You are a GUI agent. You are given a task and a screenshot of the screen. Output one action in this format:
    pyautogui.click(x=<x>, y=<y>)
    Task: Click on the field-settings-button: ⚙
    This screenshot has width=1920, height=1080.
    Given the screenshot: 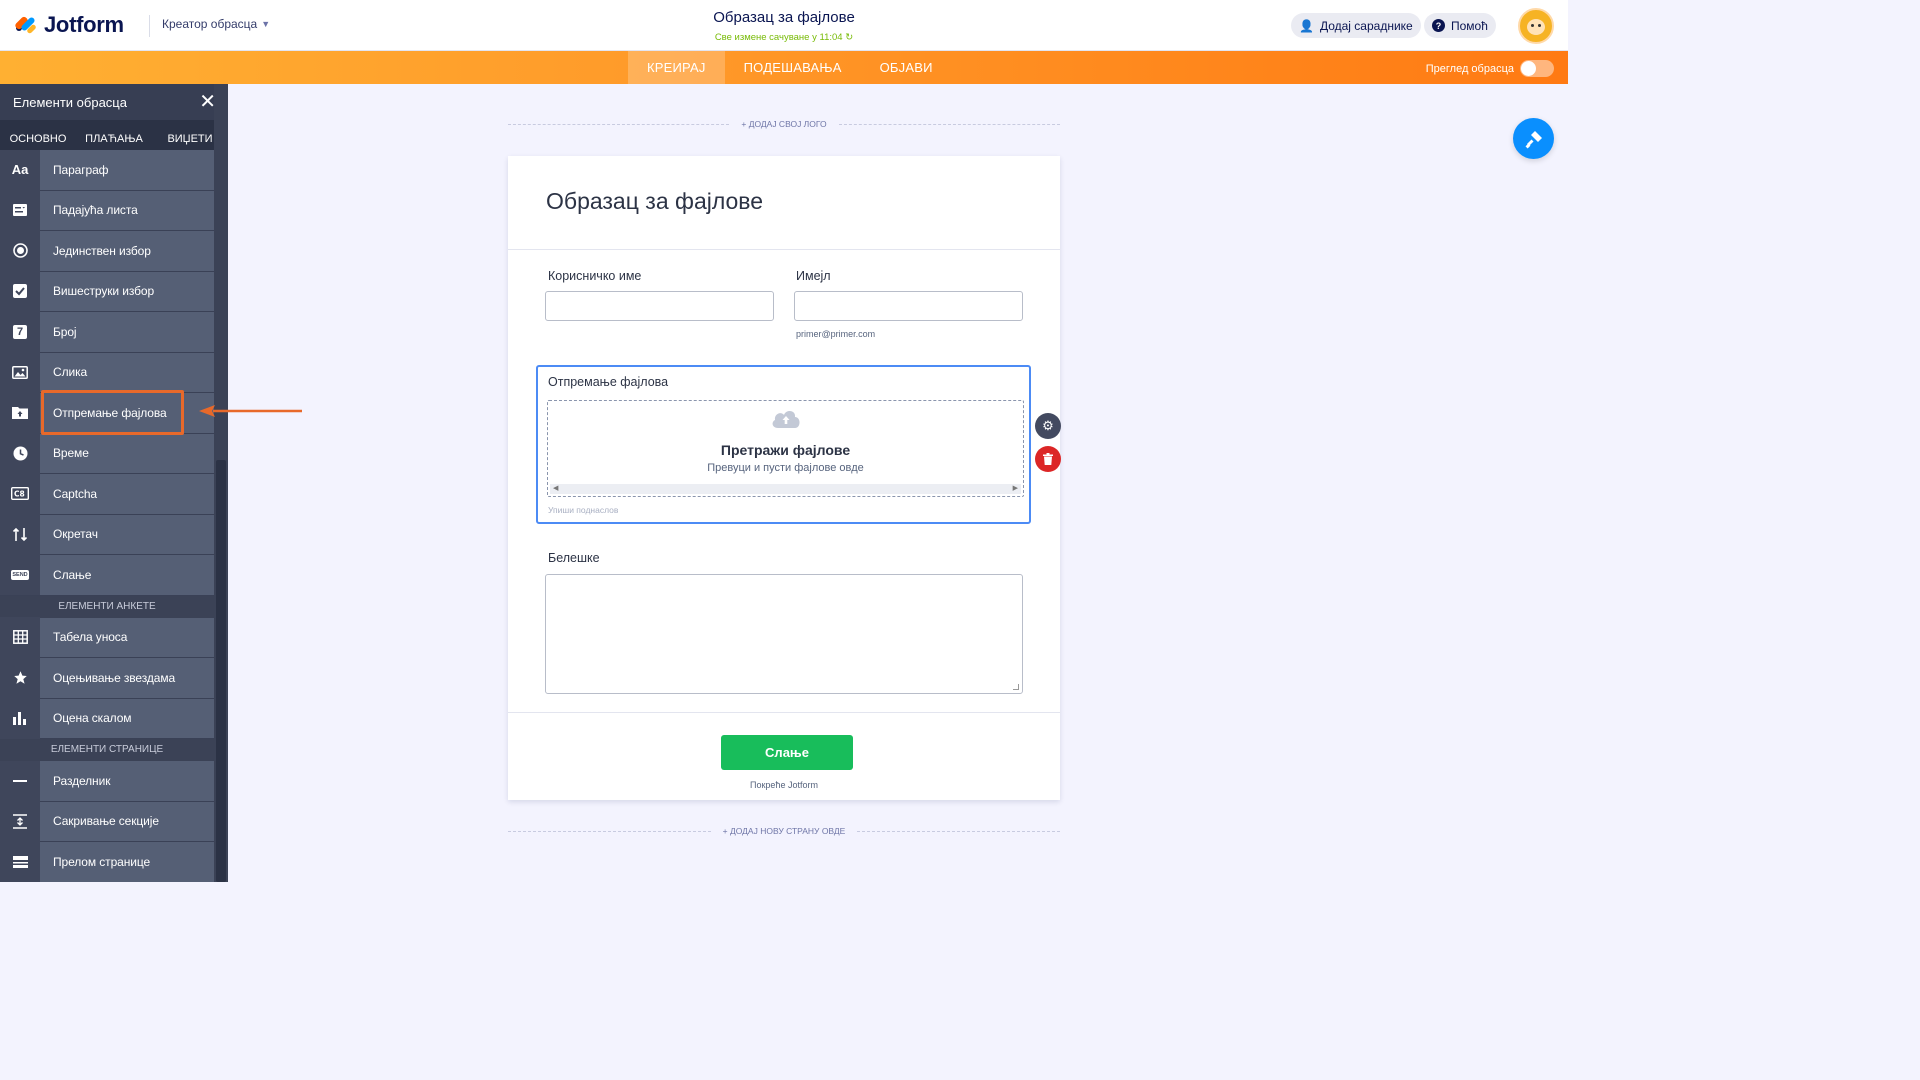 What is the action you would take?
    pyautogui.click(x=1048, y=426)
    